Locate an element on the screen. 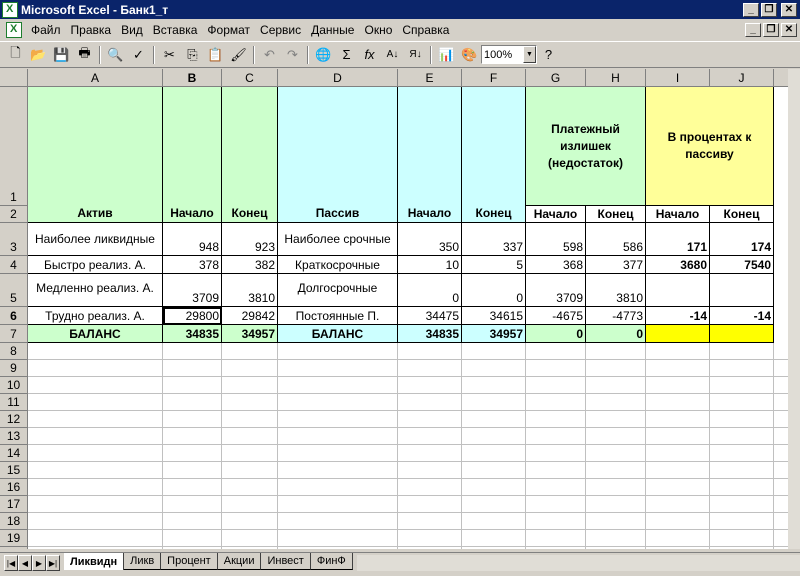 This screenshot has width=800, height=576. row-header-16: 16 is located at coordinates (14, 487).